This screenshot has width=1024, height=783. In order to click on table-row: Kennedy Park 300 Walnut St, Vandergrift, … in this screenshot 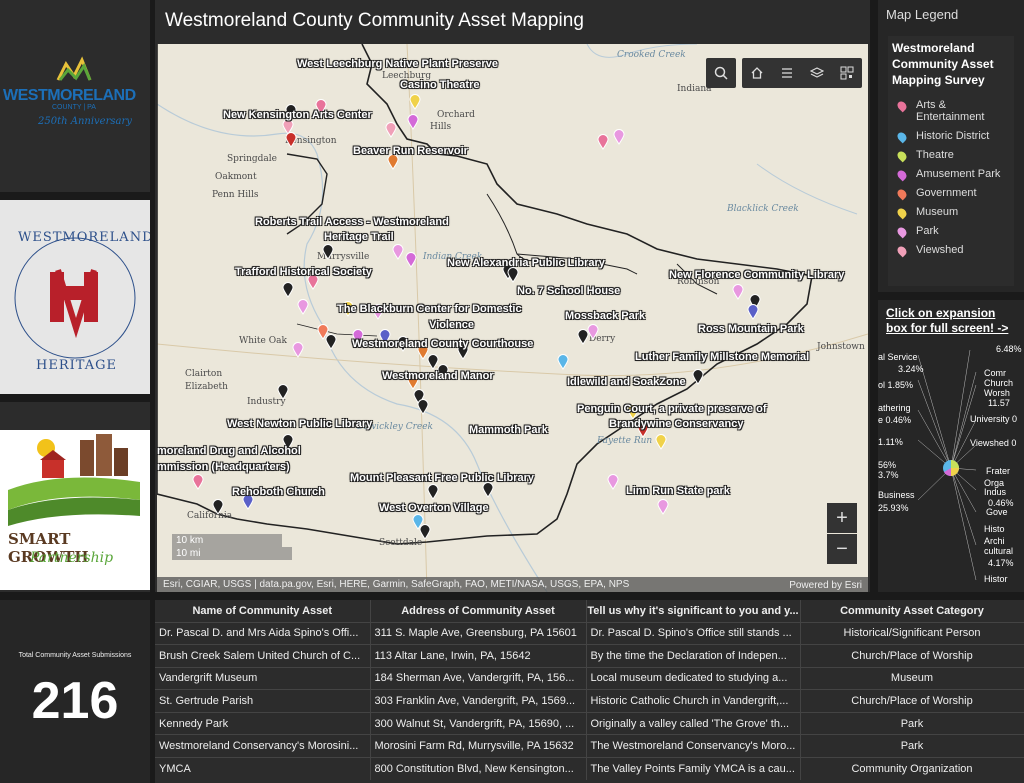, I will do `click(589, 723)`.